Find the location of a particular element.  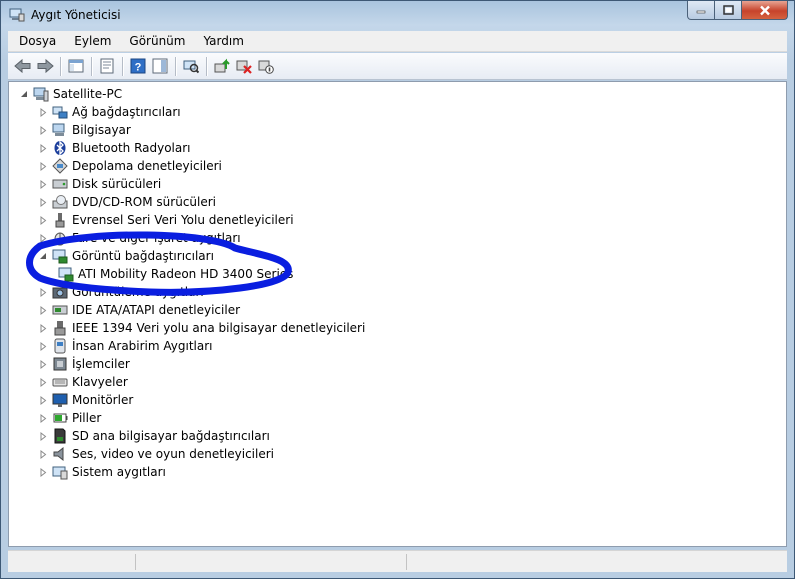

menu-view: Görünüm is located at coordinates (157, 41).